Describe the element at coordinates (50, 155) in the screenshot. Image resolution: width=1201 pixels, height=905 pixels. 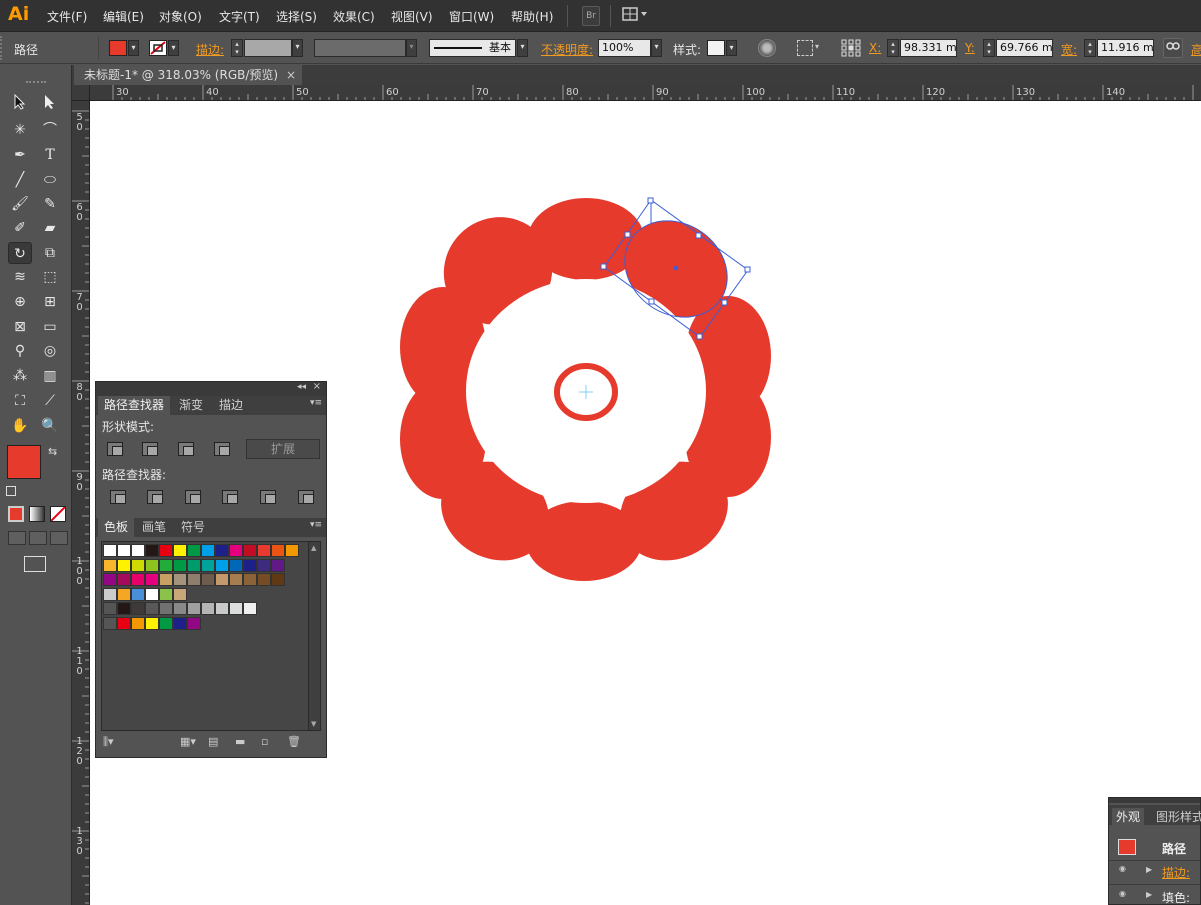
I see `type-tool-icon: T` at that location.